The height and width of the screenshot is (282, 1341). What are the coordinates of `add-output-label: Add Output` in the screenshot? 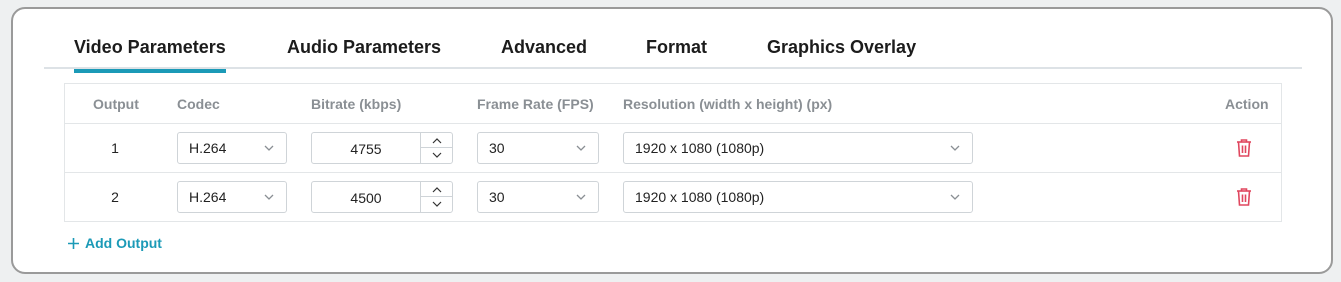 It's located at (123, 243).